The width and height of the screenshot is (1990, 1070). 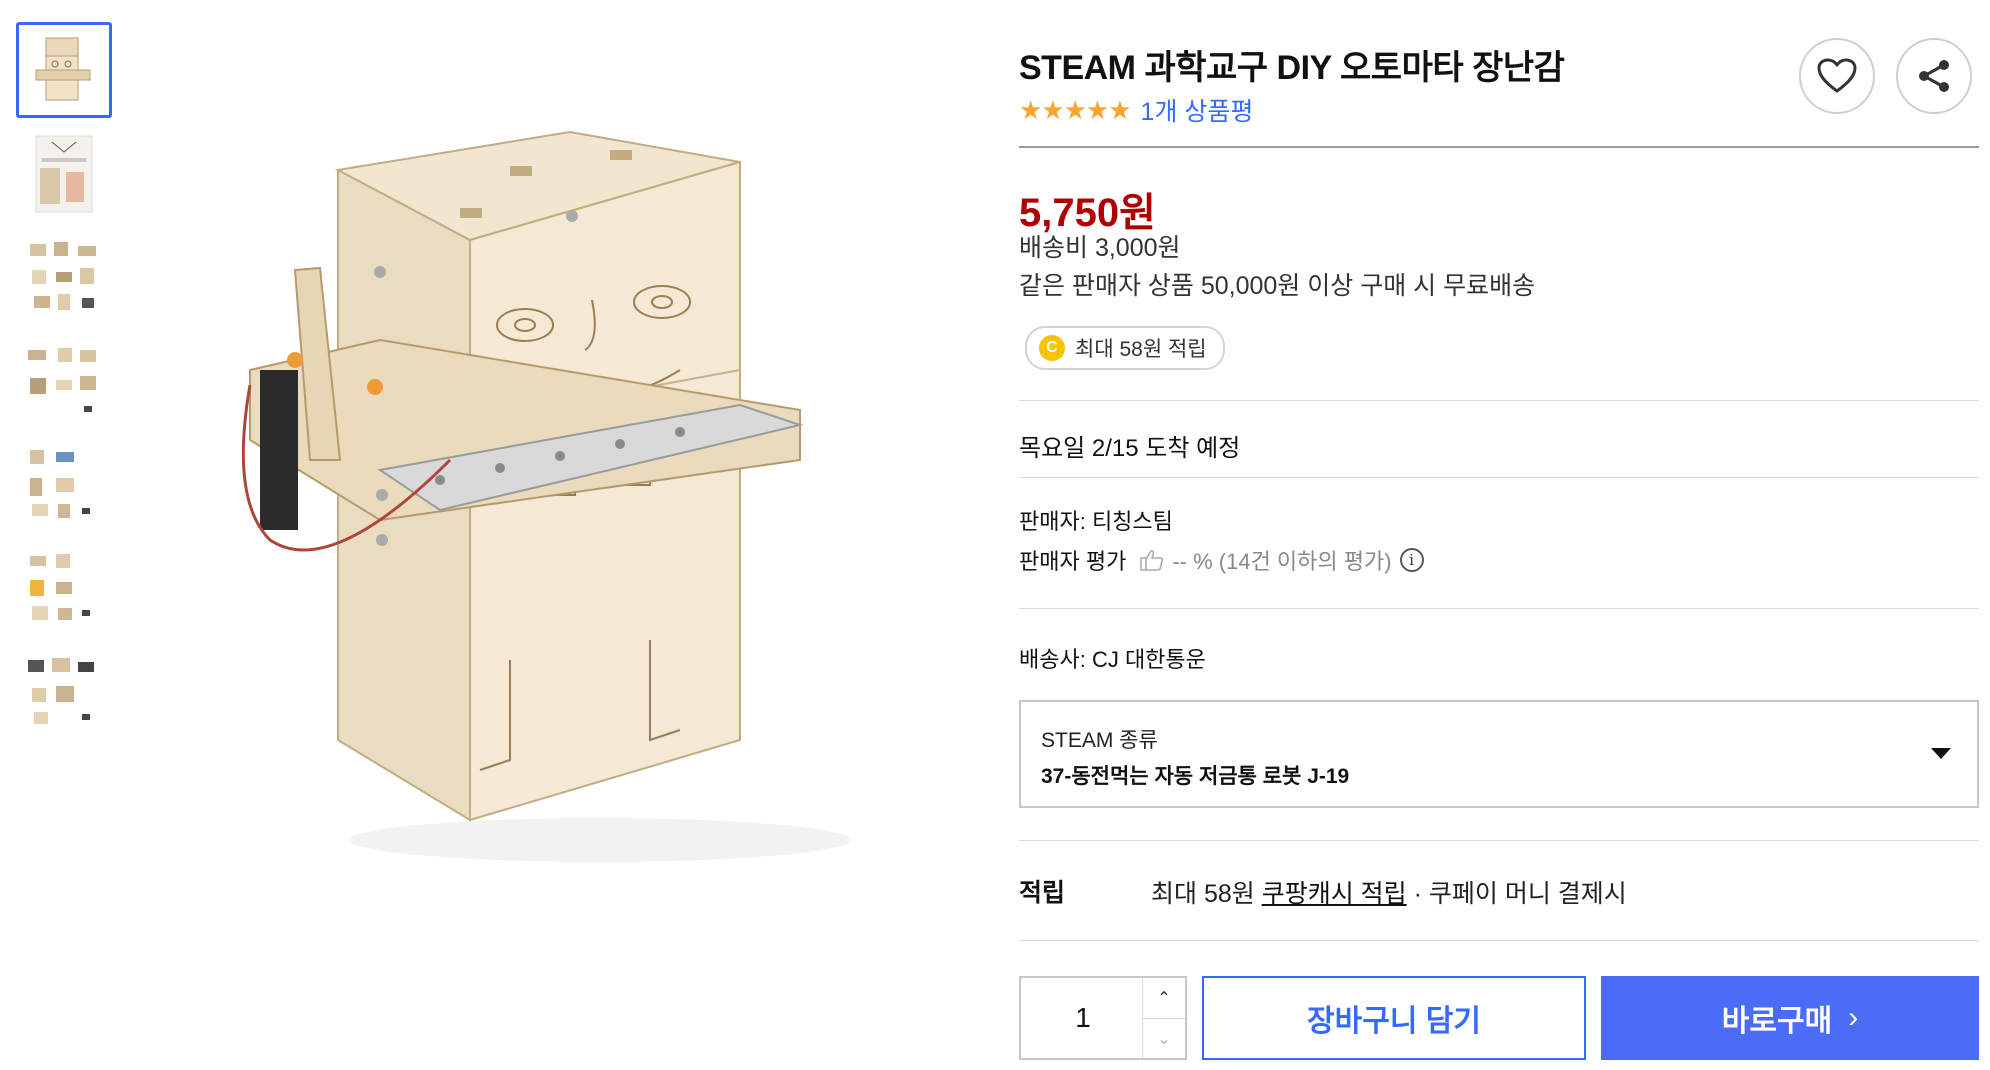 What do you see at coordinates (1411, 560) in the screenshot?
I see `info-icon: i` at bounding box center [1411, 560].